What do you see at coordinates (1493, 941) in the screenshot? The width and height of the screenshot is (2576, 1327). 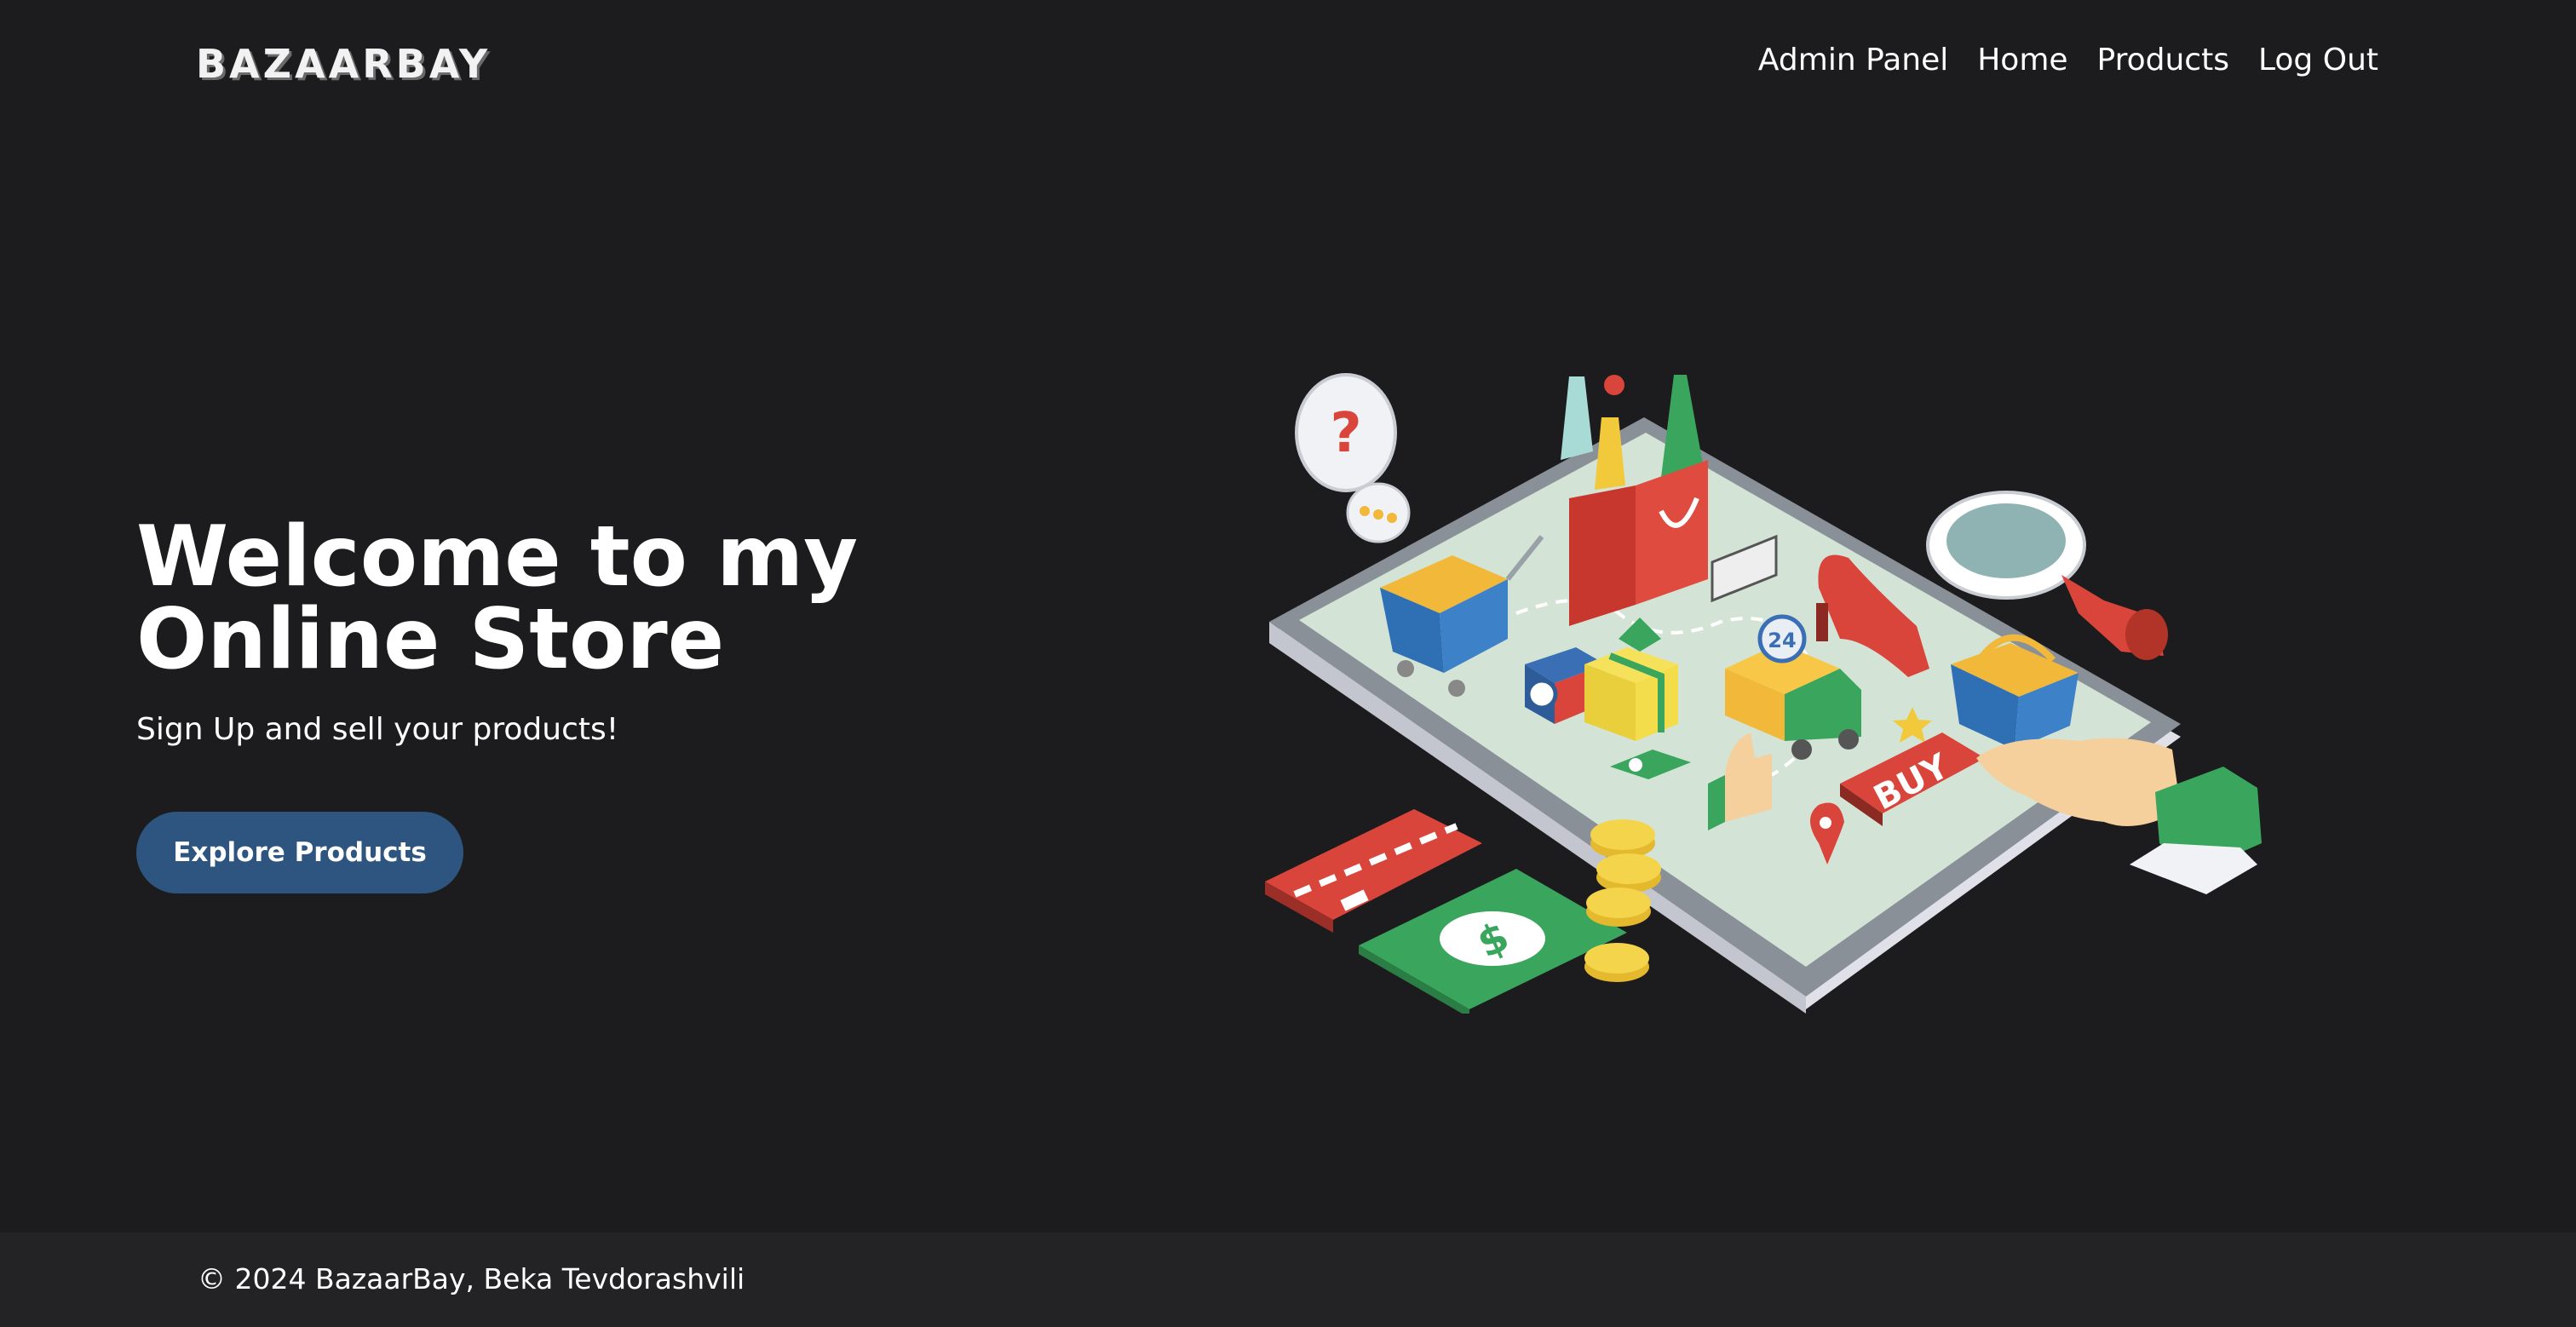 I see `banknote-icon: $` at bounding box center [1493, 941].